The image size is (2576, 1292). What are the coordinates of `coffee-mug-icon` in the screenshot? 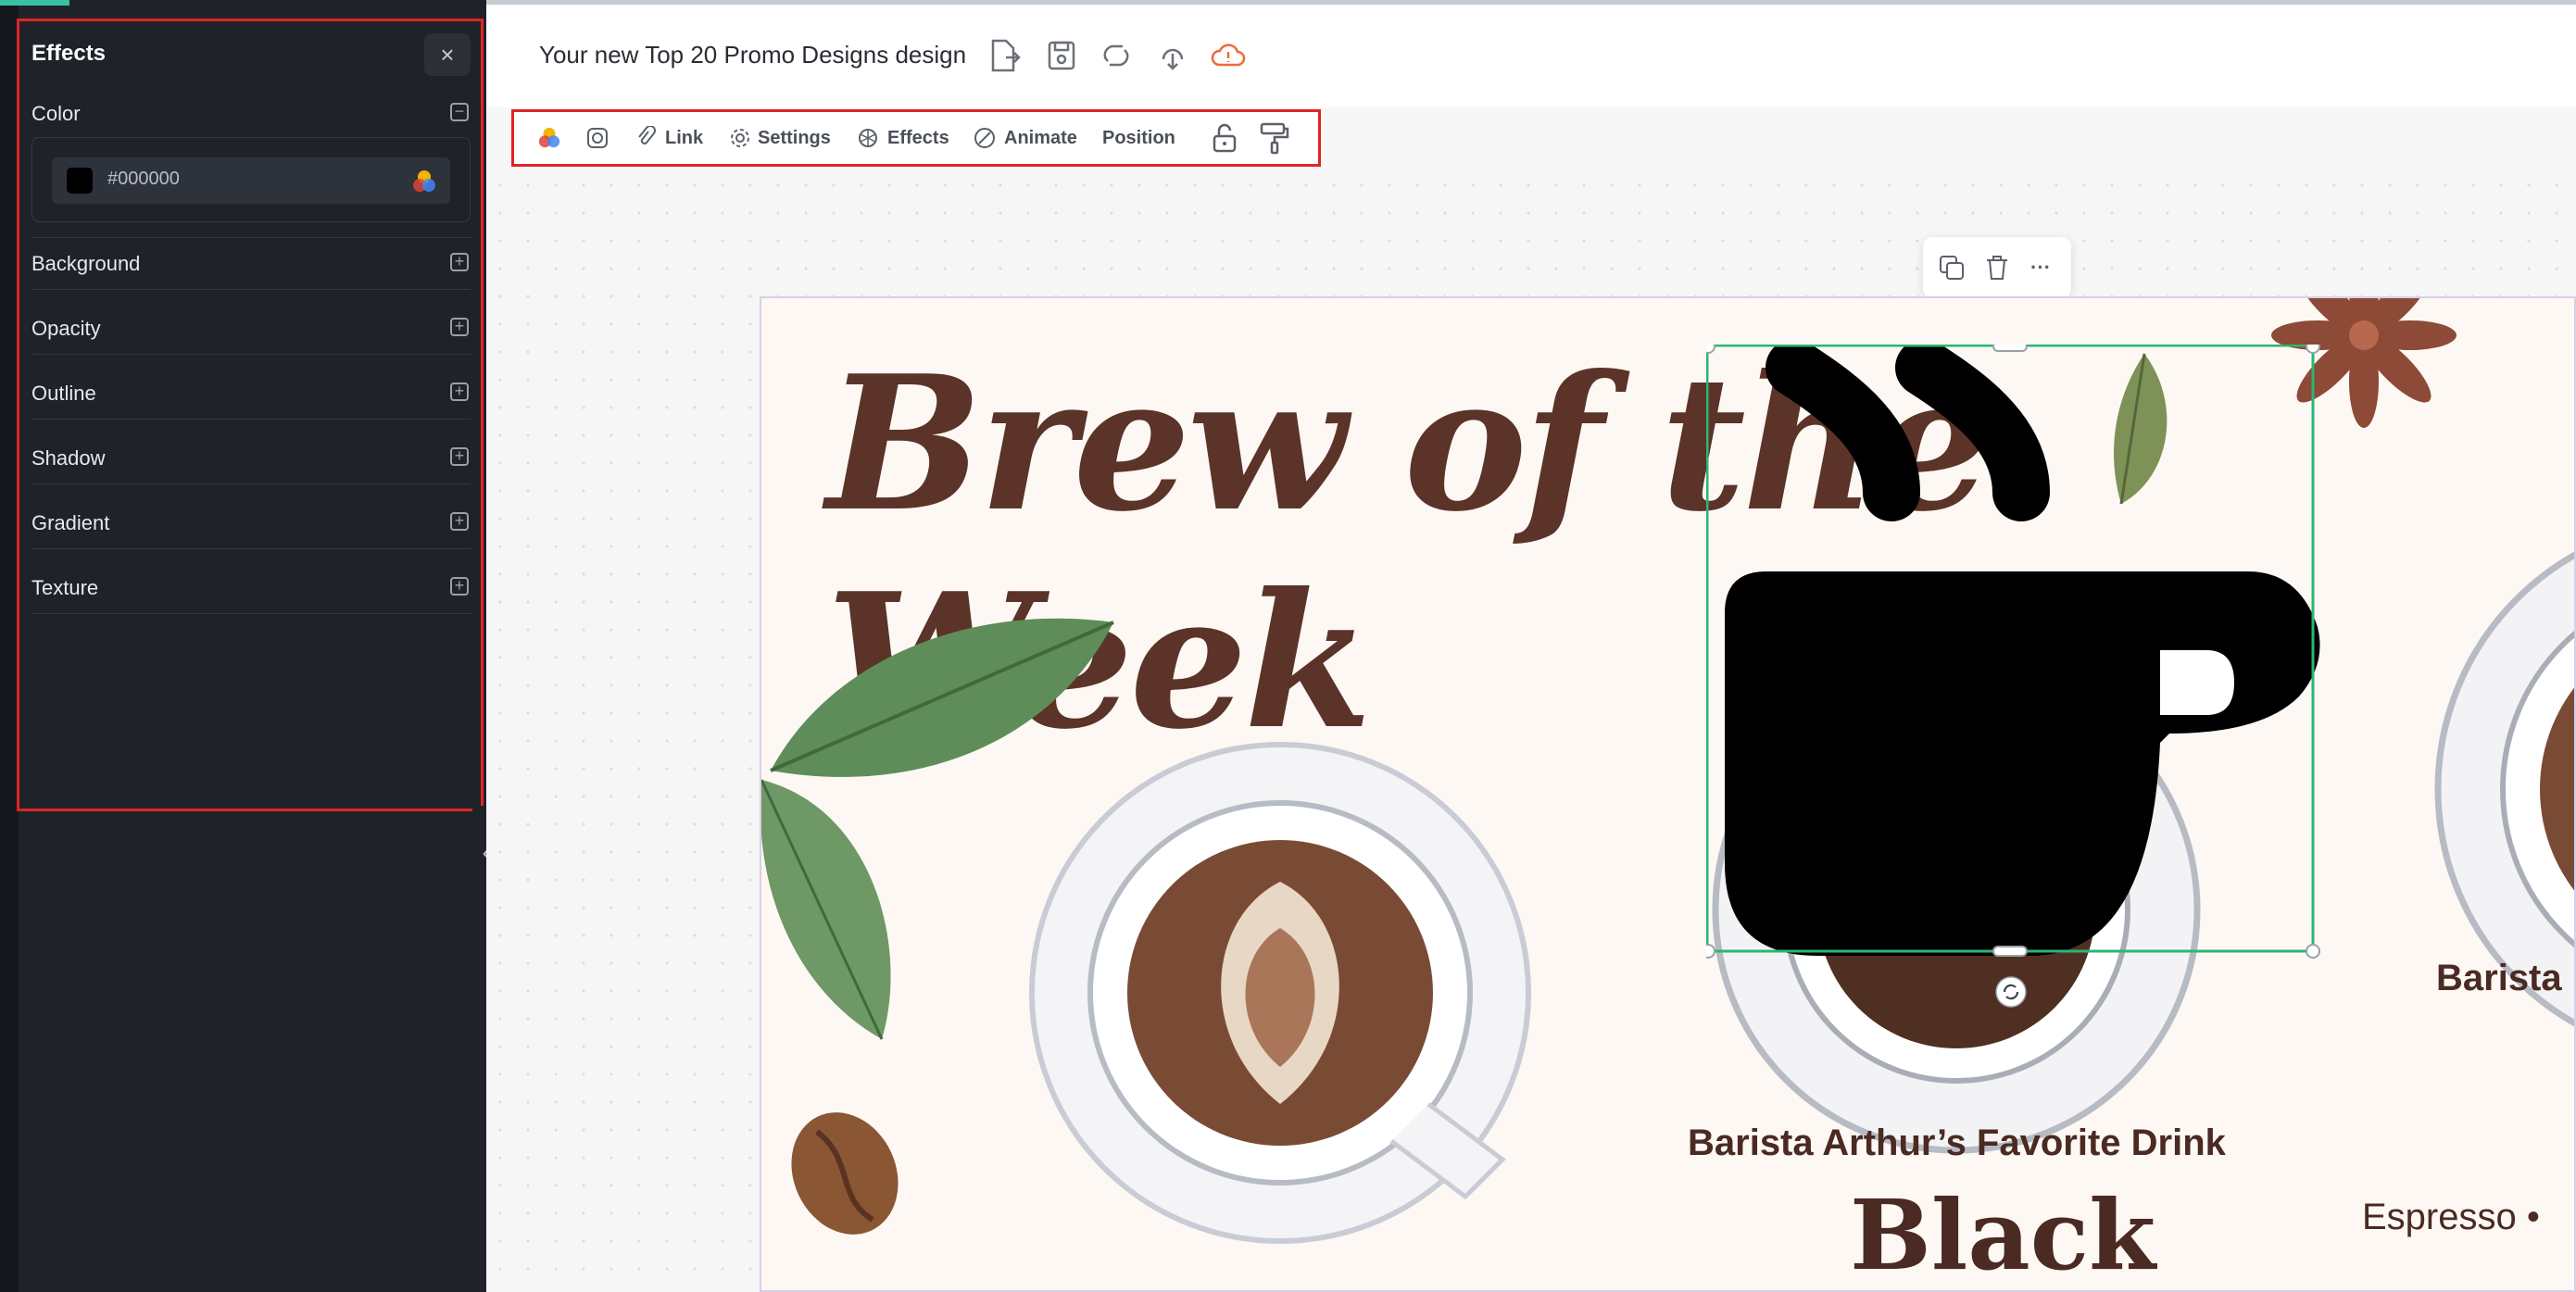 It's located at (2016, 655).